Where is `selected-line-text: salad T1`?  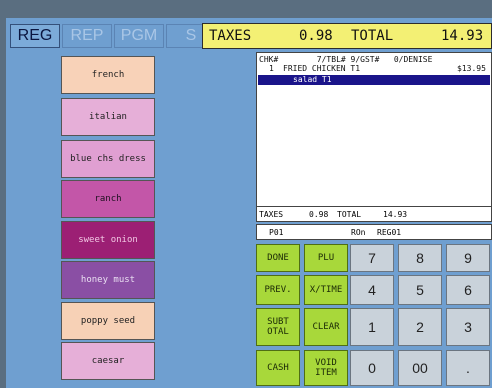
selected-line-text: salad T1 is located at coordinates (312, 79).